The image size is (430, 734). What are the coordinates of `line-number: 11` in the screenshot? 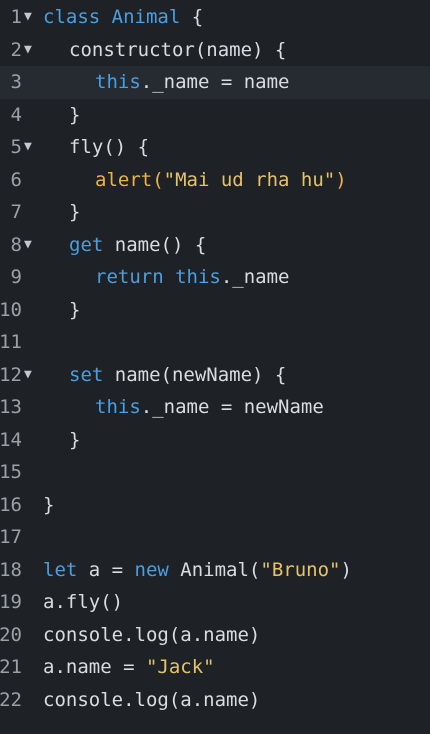 It's located at (11, 342).